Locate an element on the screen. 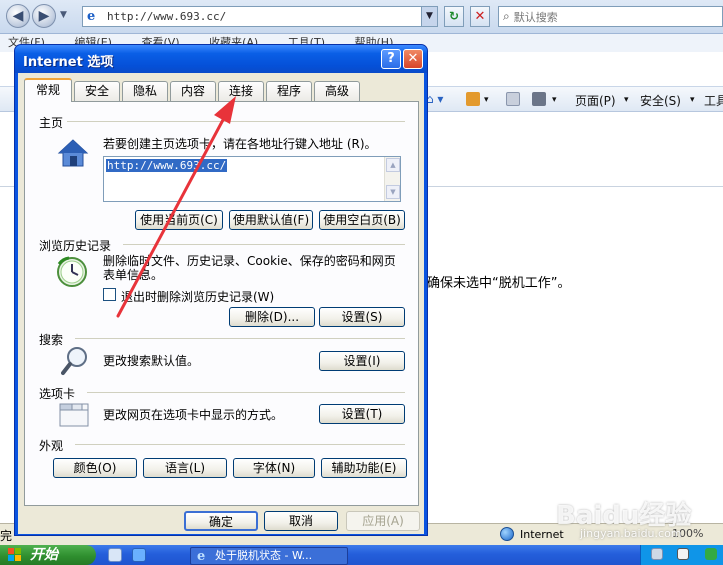 The width and height of the screenshot is (723, 565). search-description: 更改搜索默认值。 is located at coordinates (151, 361).